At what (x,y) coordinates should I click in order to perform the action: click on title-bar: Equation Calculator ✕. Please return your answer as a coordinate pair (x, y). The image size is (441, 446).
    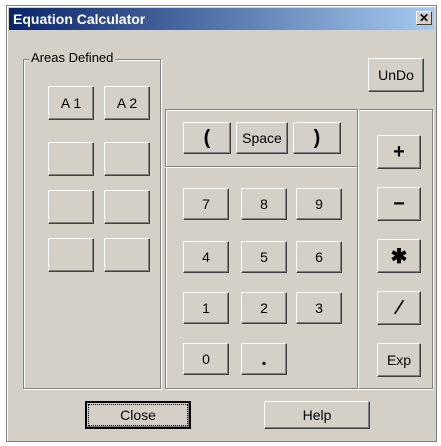
    Looking at the image, I should click on (221, 19).